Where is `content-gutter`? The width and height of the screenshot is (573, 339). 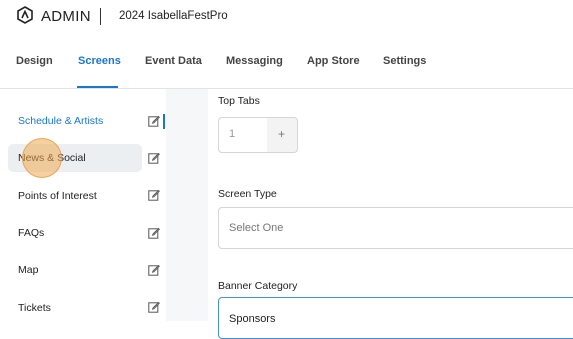 content-gutter is located at coordinates (187, 205).